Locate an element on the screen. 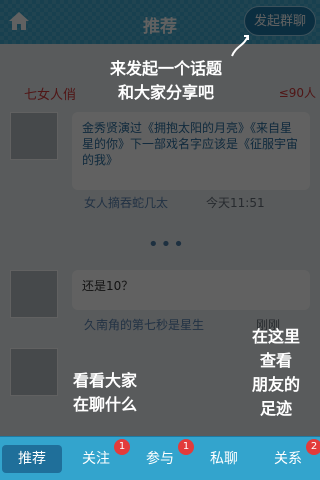 The width and height of the screenshot is (320, 480). top-bar: 推荐 发起群聊 is located at coordinates (160, 22).